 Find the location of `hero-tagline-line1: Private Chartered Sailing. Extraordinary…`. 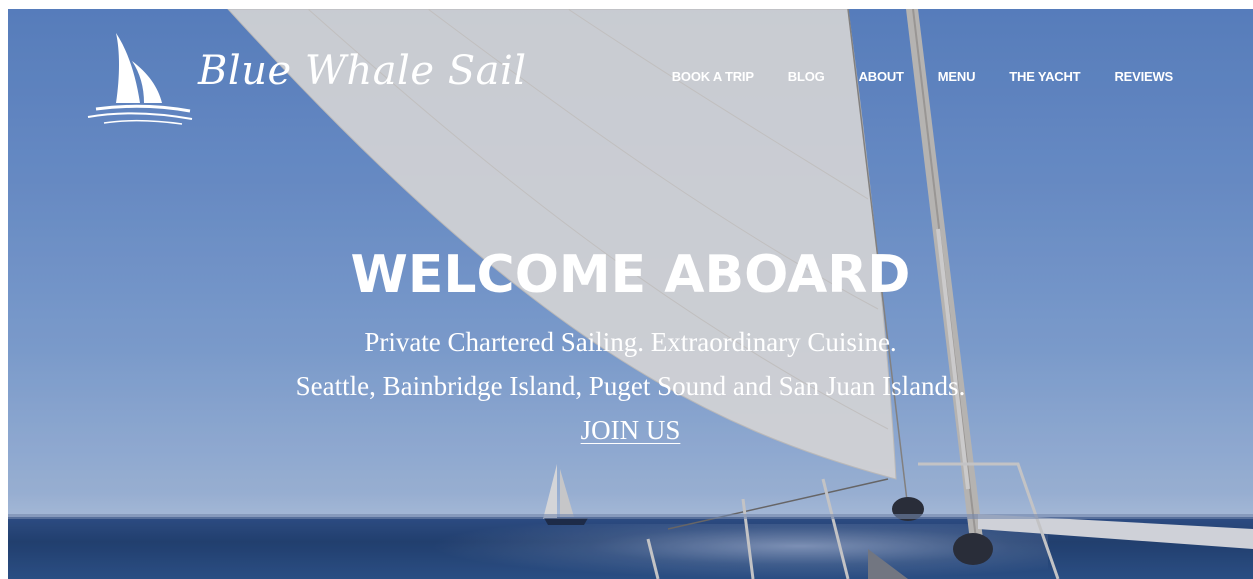

hero-tagline-line1: Private Chartered Sailing. Extraordinary… is located at coordinates (630, 342).